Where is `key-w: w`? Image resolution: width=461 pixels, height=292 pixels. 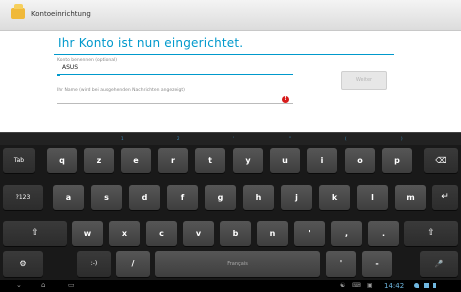
key-w: w is located at coordinates (87, 233).